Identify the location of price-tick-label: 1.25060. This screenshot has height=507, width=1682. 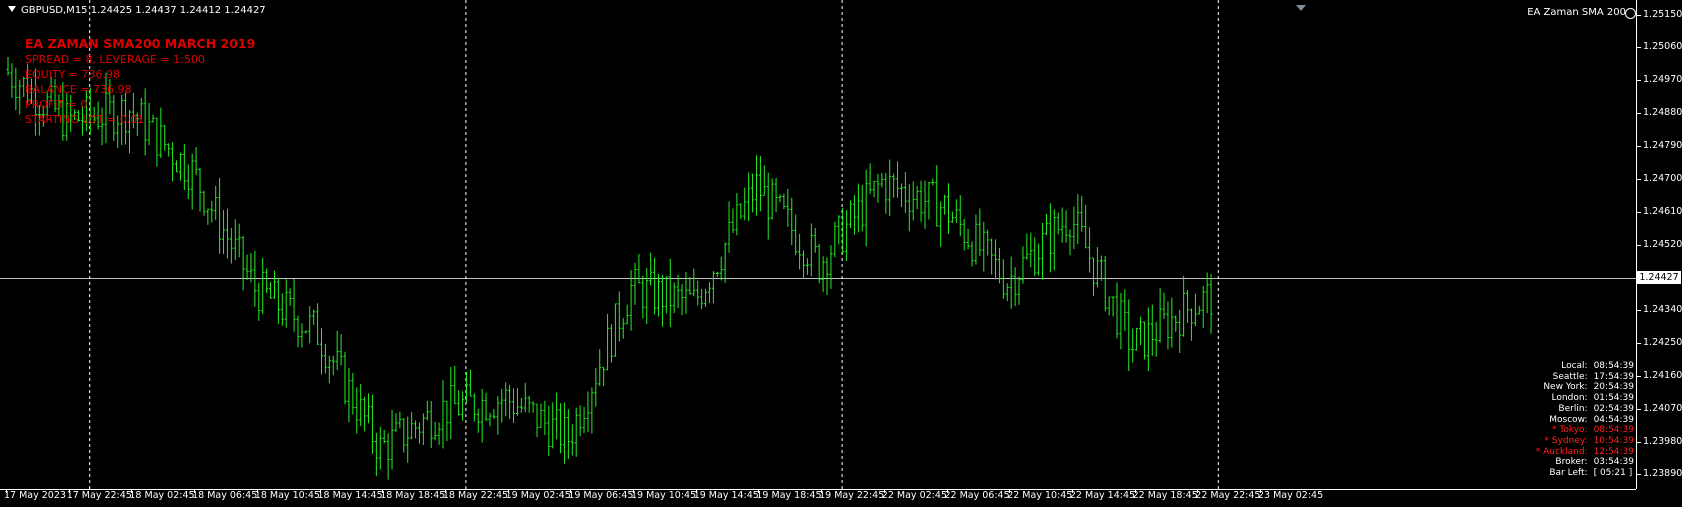
(1662, 47).